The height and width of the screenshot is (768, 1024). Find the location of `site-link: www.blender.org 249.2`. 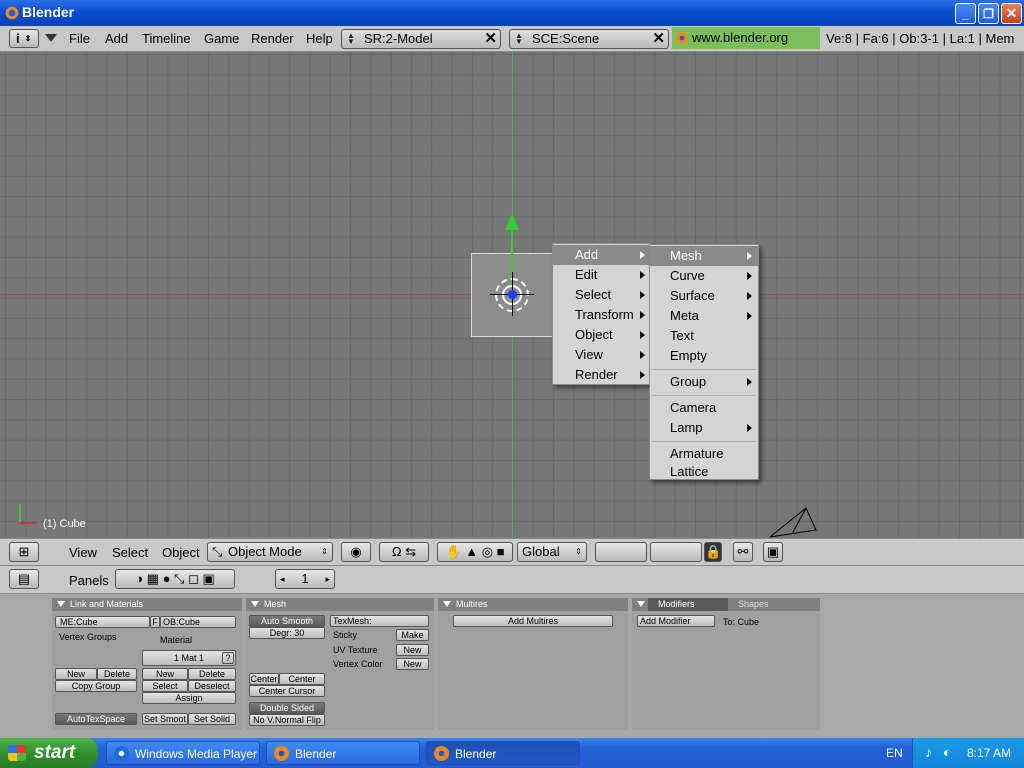

site-link: www.blender.org 249.2 is located at coordinates (746, 47).